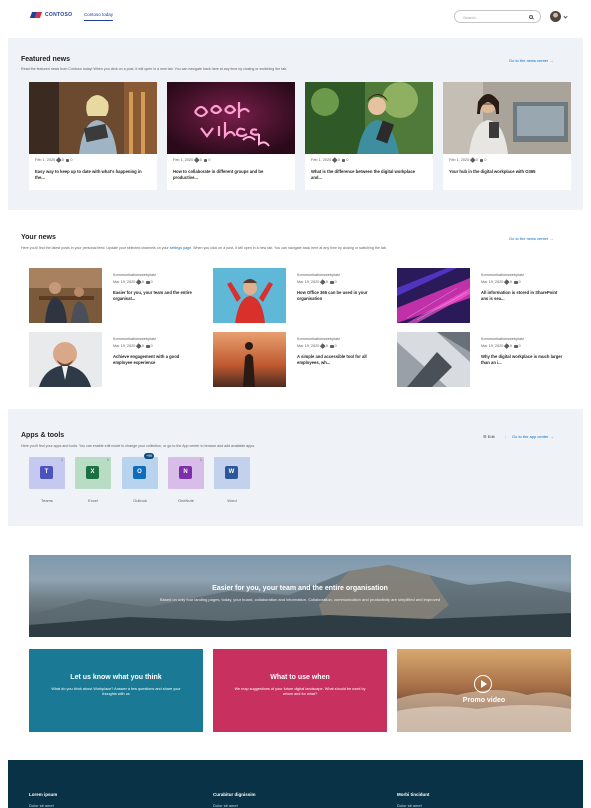 The width and height of the screenshot is (591, 808). Describe the element at coordinates (46, 472) in the screenshot. I see `teams-icon: T` at that location.